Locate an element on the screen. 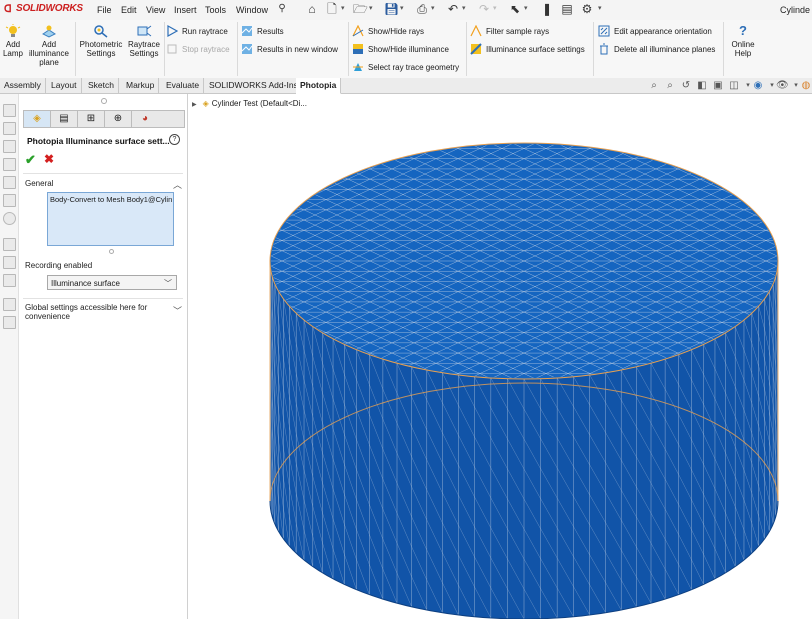  expand-chevron-icon: ﹀ is located at coordinates (177, 310).